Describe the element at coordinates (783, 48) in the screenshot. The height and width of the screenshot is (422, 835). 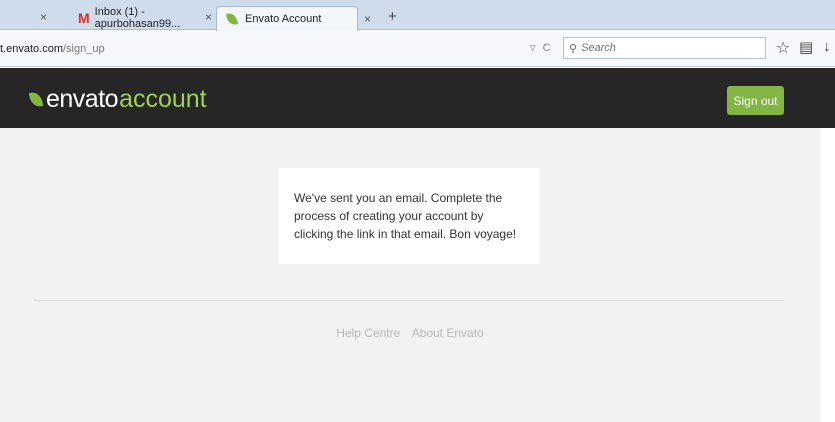
I see `bookmark-star-icon: ☆` at that location.